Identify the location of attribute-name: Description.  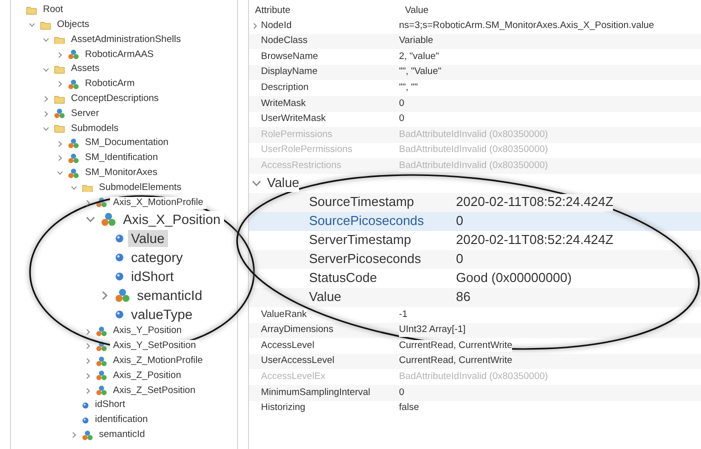
(285, 88).